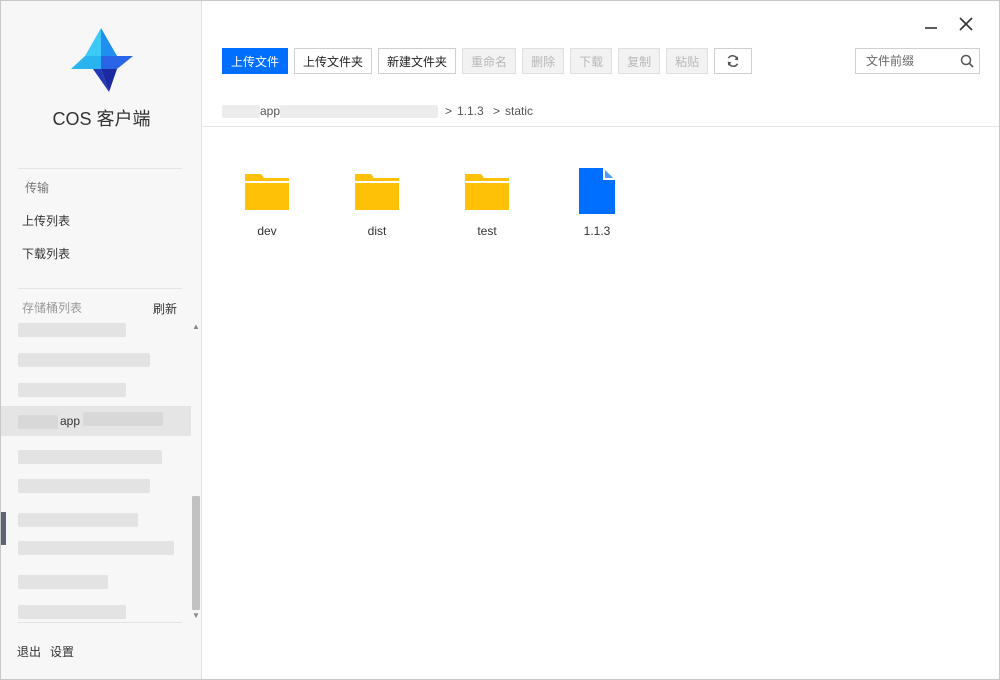  What do you see at coordinates (37, 188) in the screenshot?
I see `transfer-section-label: 传输` at bounding box center [37, 188].